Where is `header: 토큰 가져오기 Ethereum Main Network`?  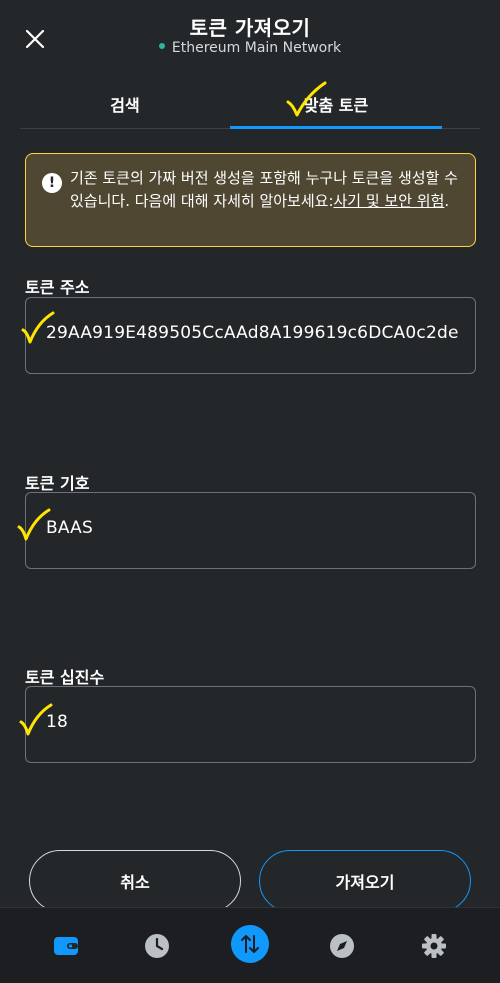
header: 토큰 가져오기 Ethereum Main Network is located at coordinates (250, 40).